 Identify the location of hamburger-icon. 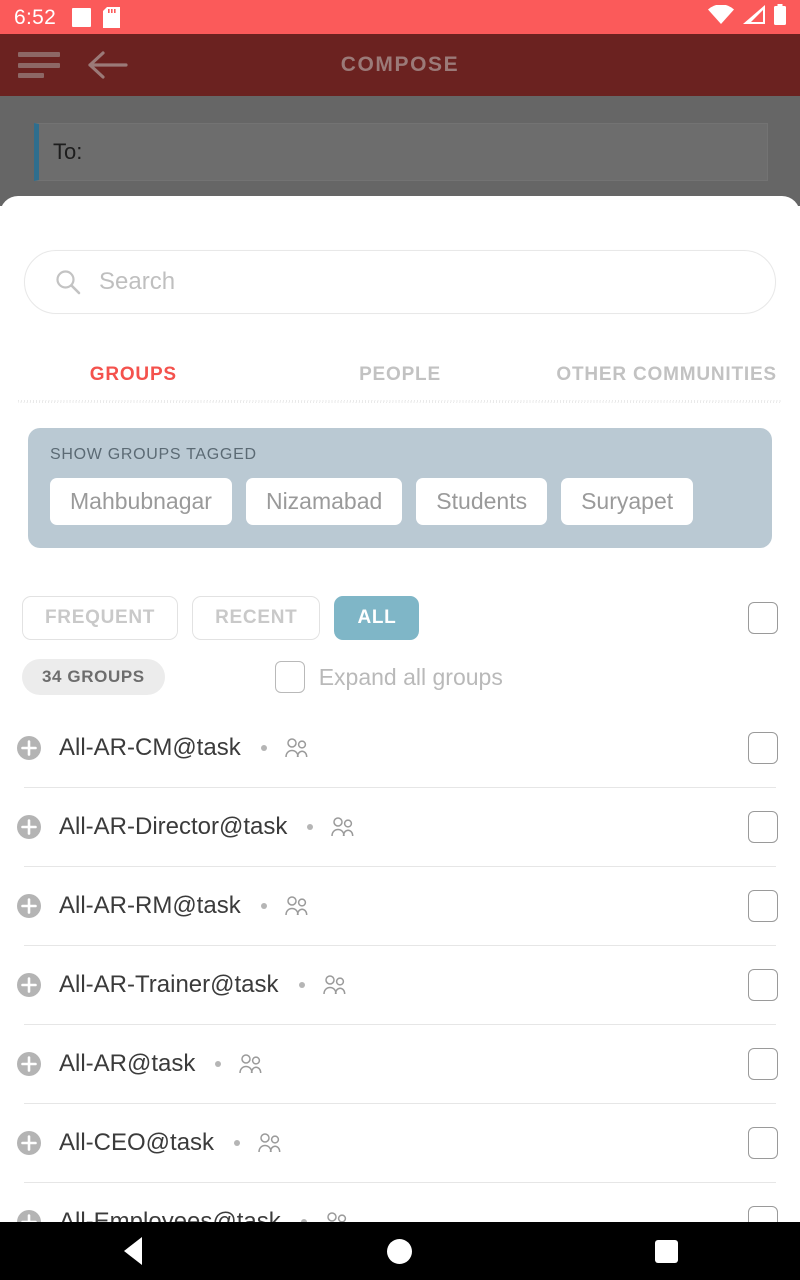
(39, 65).